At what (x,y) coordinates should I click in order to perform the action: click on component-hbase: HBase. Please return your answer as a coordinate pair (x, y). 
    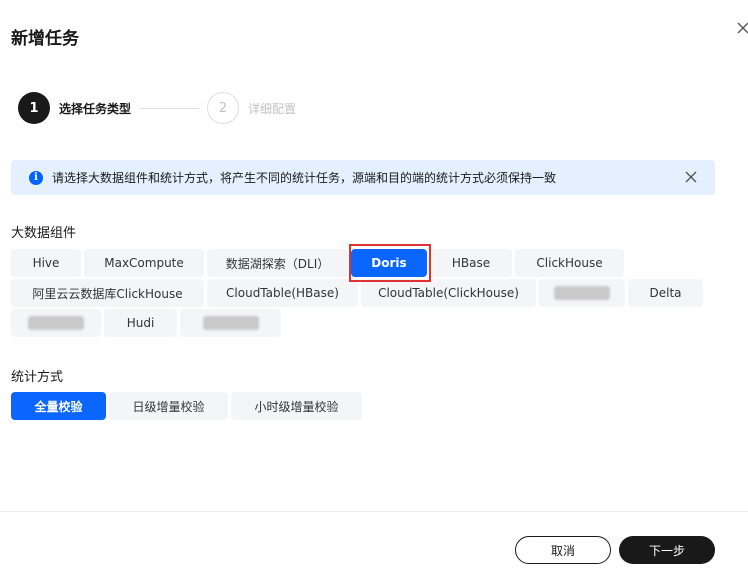
    Looking at the image, I should click on (471, 263).